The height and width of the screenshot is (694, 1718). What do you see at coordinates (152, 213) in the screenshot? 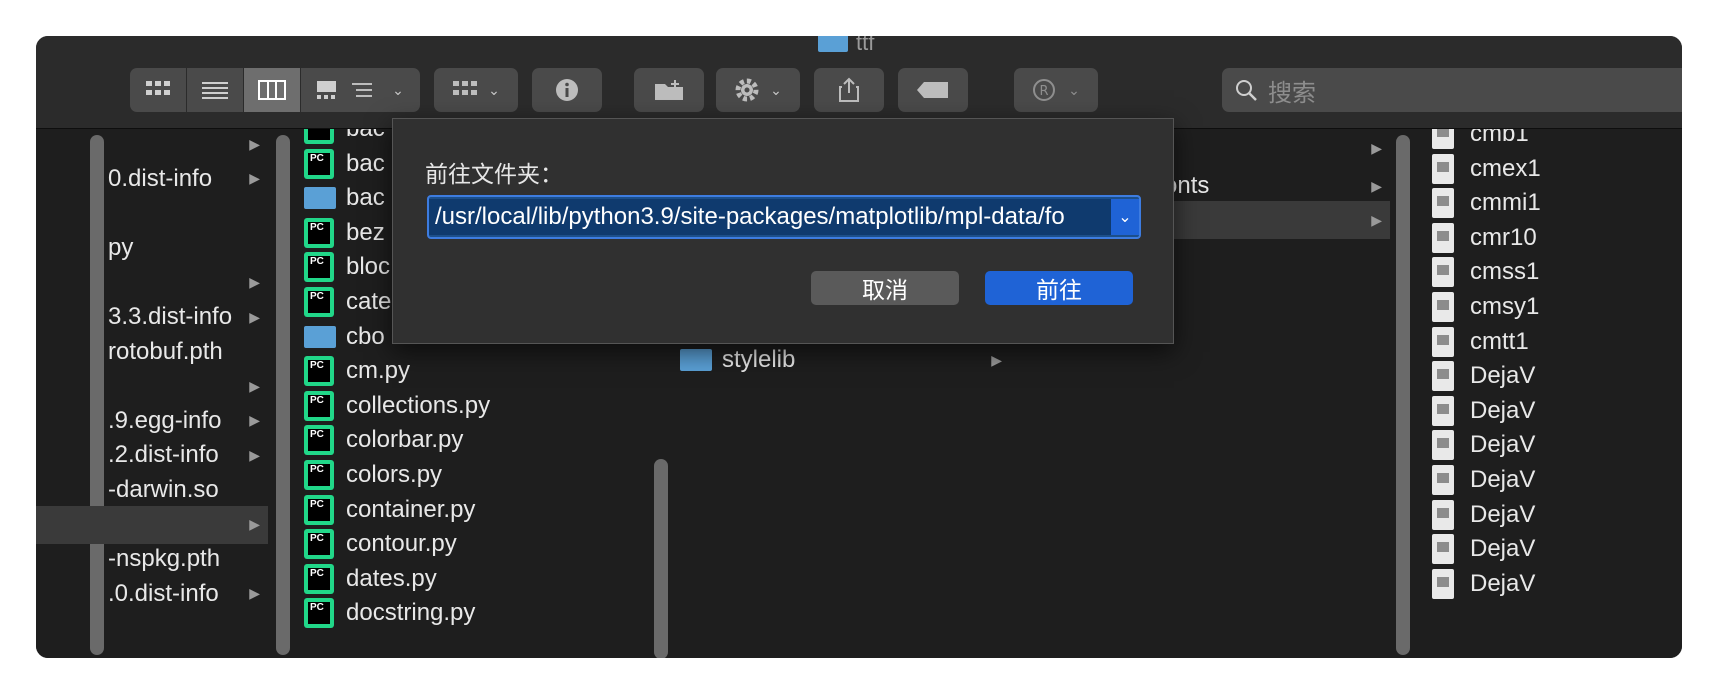
I see `list-item` at bounding box center [152, 213].